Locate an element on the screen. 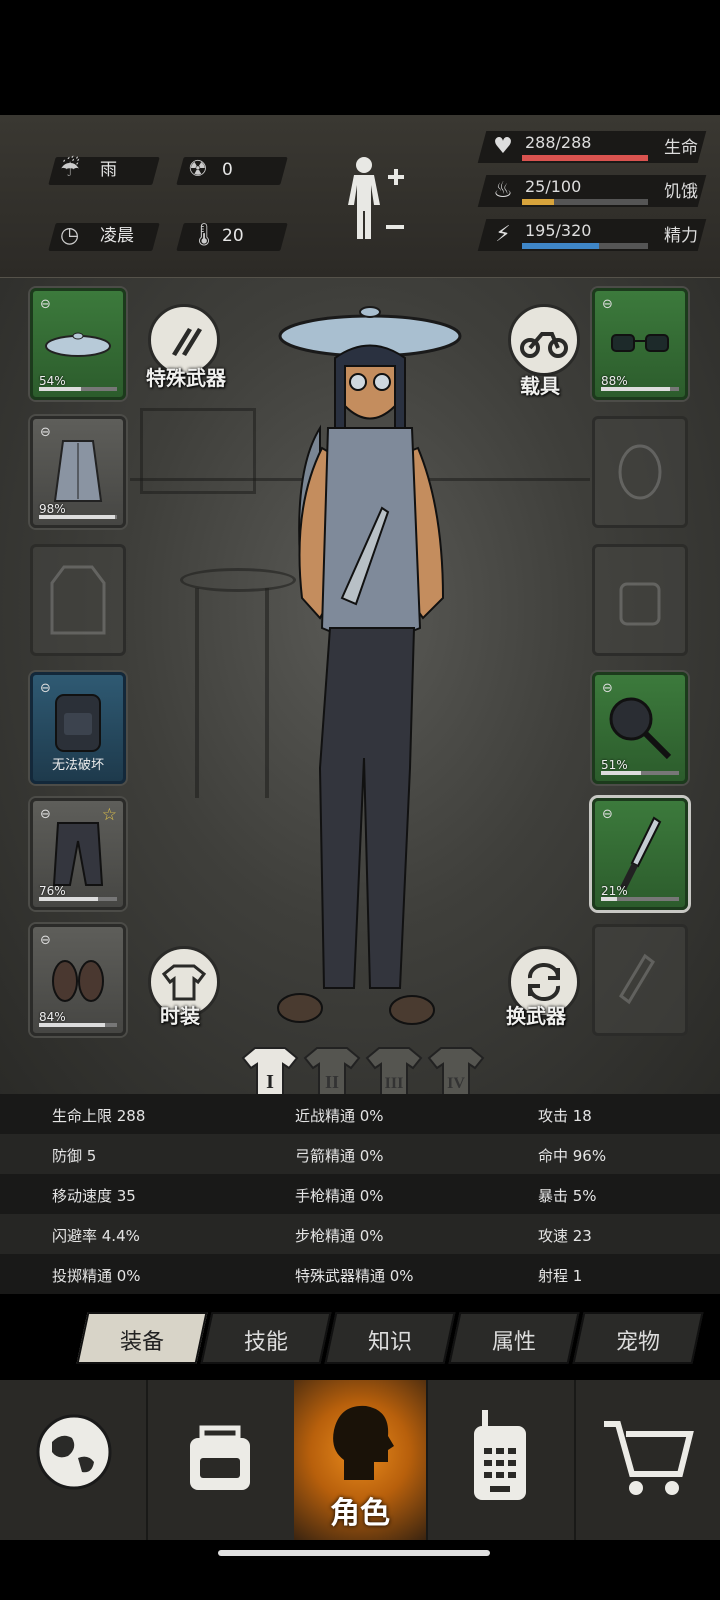  stat-max-hp: 生命上限 288 is located at coordinates (99, 1116).